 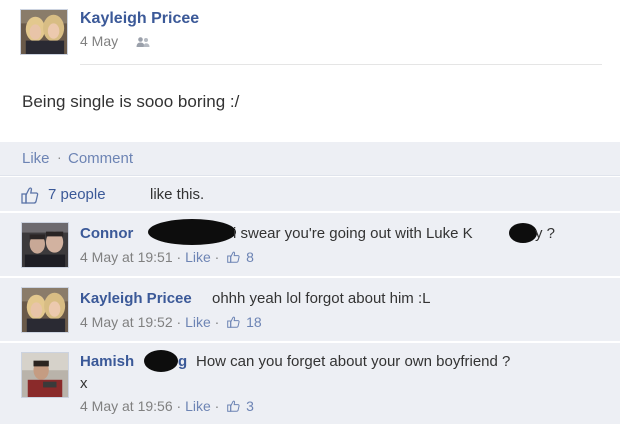 I want to click on comment-like-count: 3, so click(x=250, y=406).